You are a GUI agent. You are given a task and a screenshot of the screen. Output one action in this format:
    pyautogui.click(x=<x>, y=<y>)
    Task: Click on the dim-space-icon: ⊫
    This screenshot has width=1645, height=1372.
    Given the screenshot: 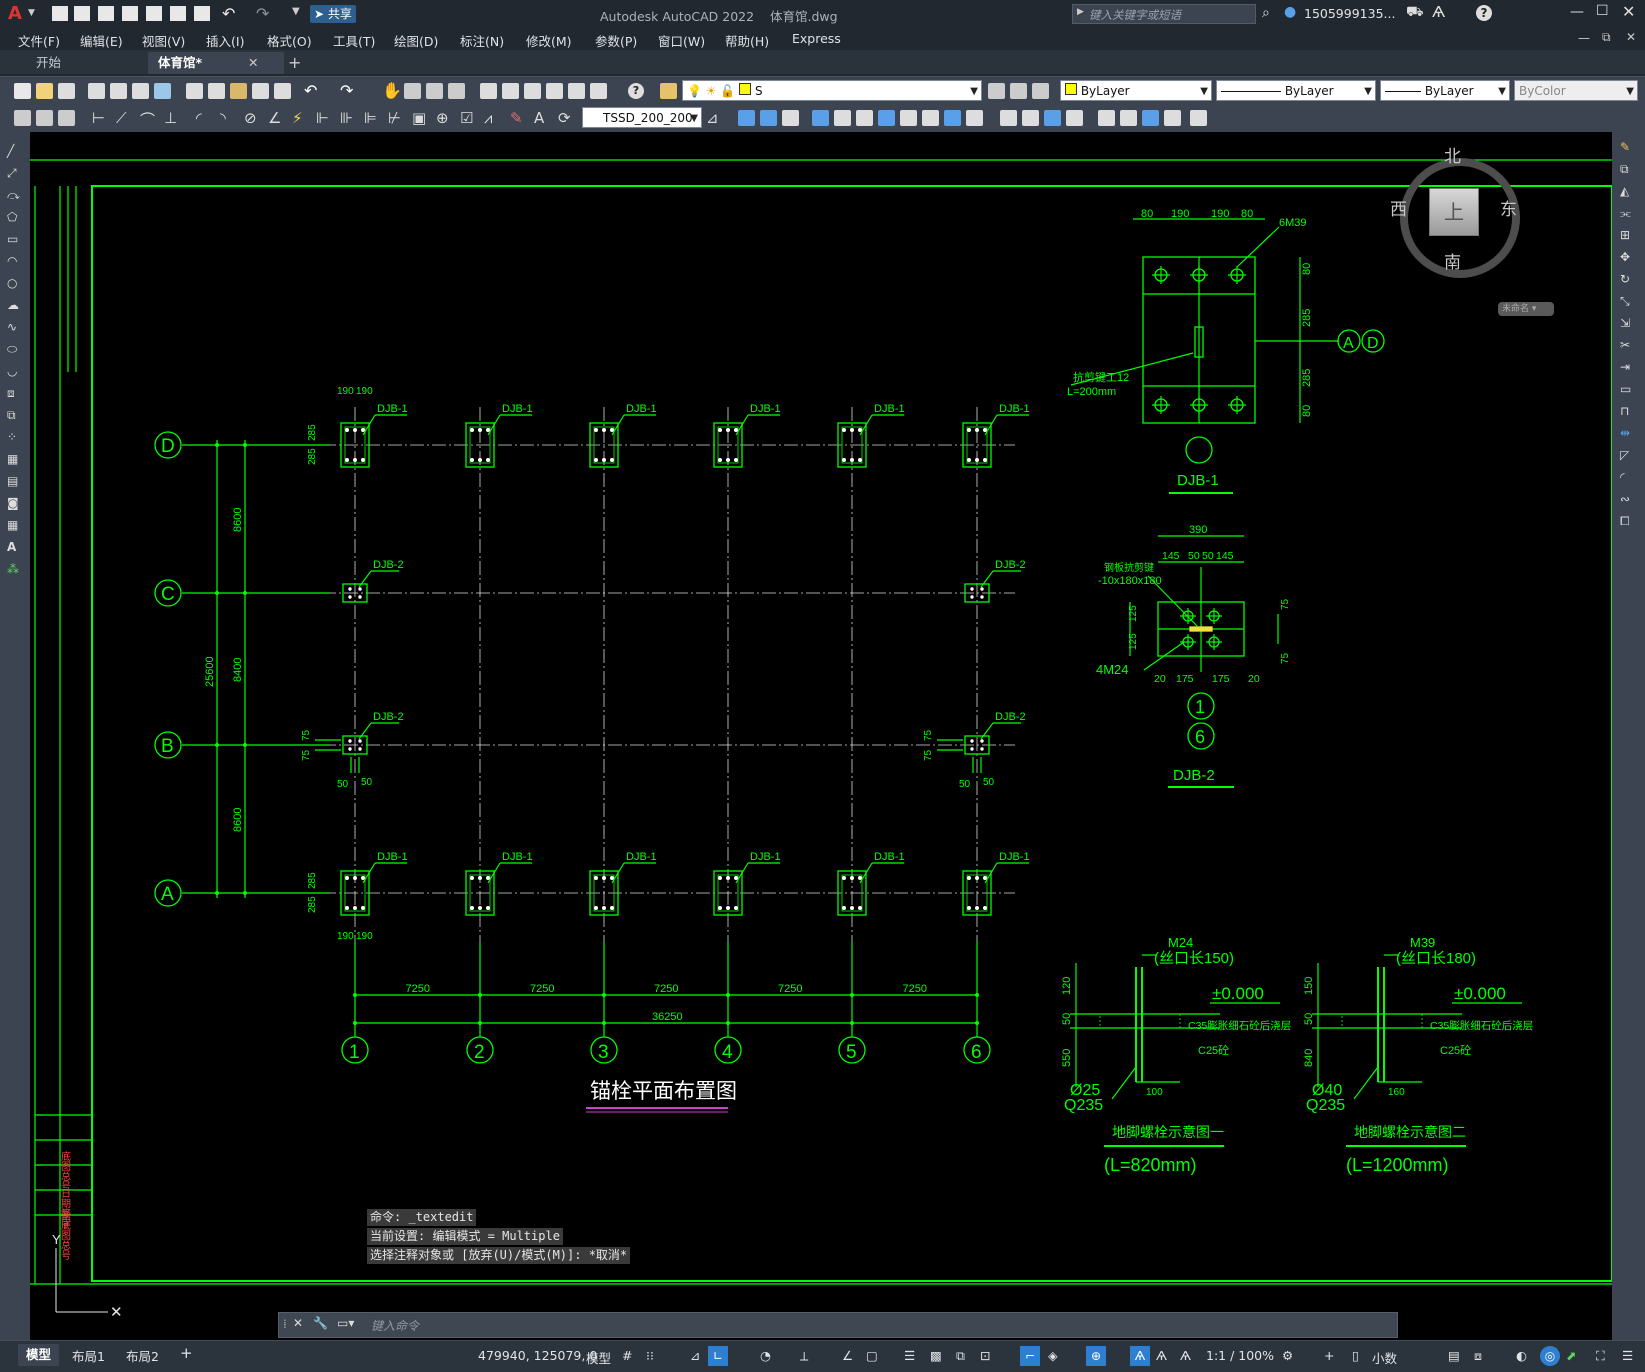 What is the action you would take?
    pyautogui.click(x=370, y=118)
    